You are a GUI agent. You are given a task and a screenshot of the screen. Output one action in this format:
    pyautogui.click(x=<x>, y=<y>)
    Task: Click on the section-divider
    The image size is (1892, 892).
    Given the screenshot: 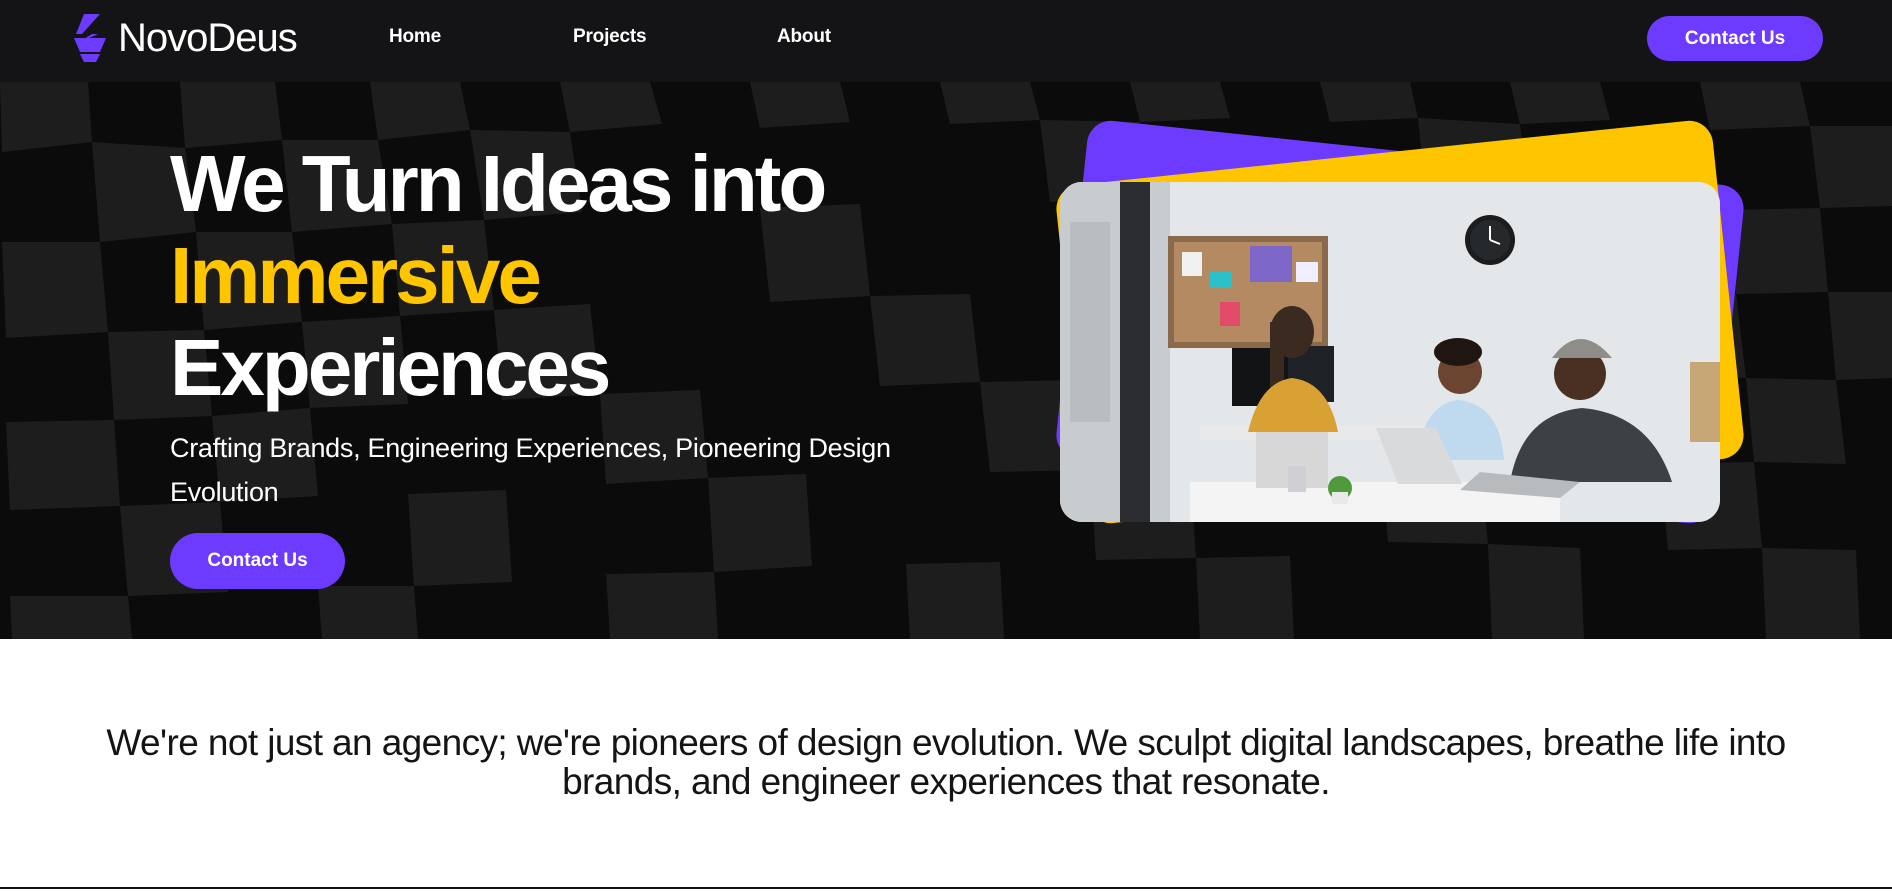 What is the action you would take?
    pyautogui.click(x=946, y=888)
    